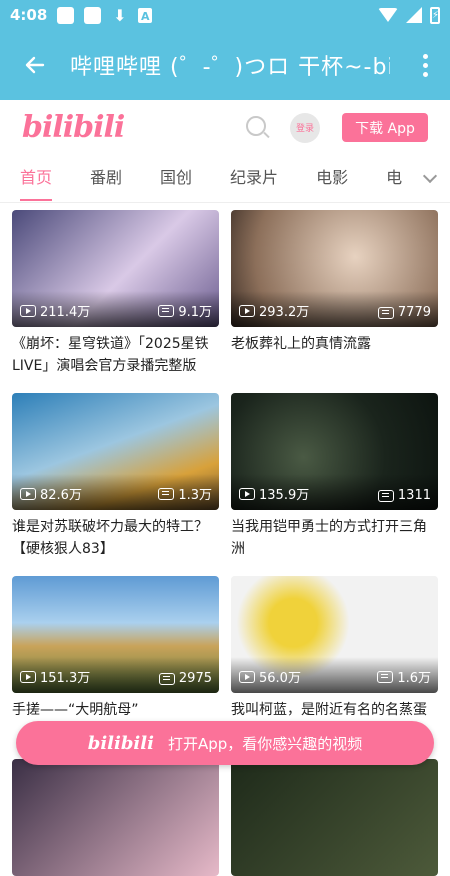  What do you see at coordinates (115, 268) in the screenshot?
I see `video-thumbnail: 211.4万 9.1万` at bounding box center [115, 268].